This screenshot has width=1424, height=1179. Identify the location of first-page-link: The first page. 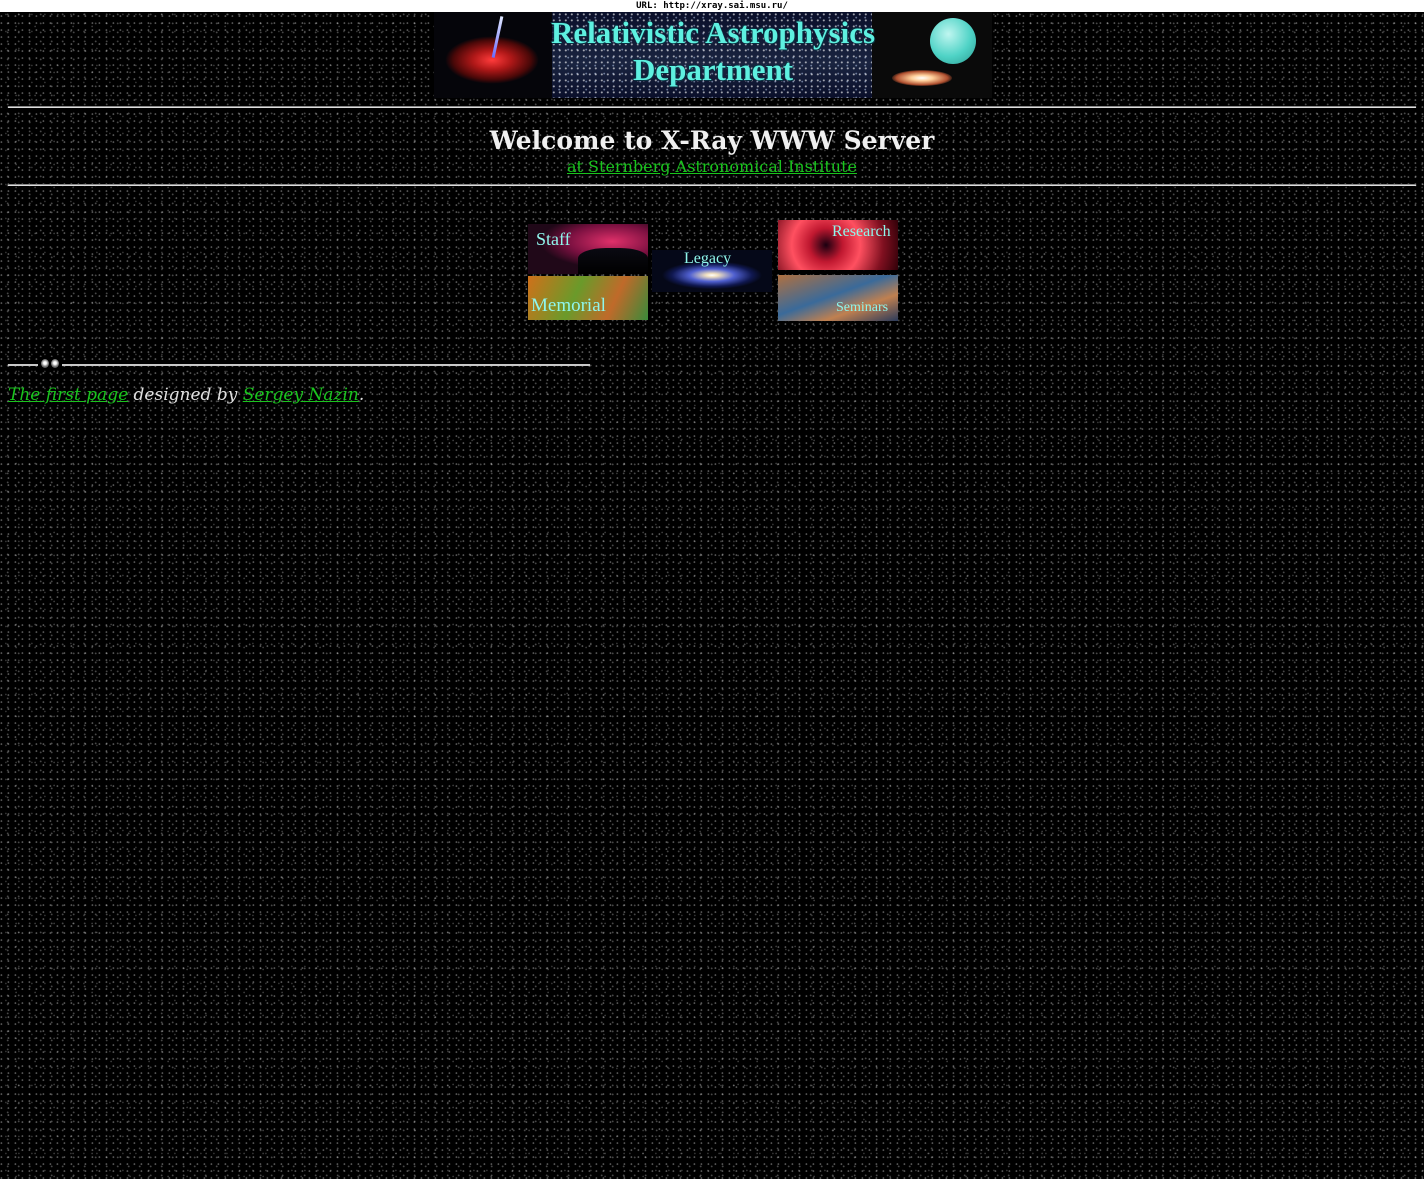
(68, 395).